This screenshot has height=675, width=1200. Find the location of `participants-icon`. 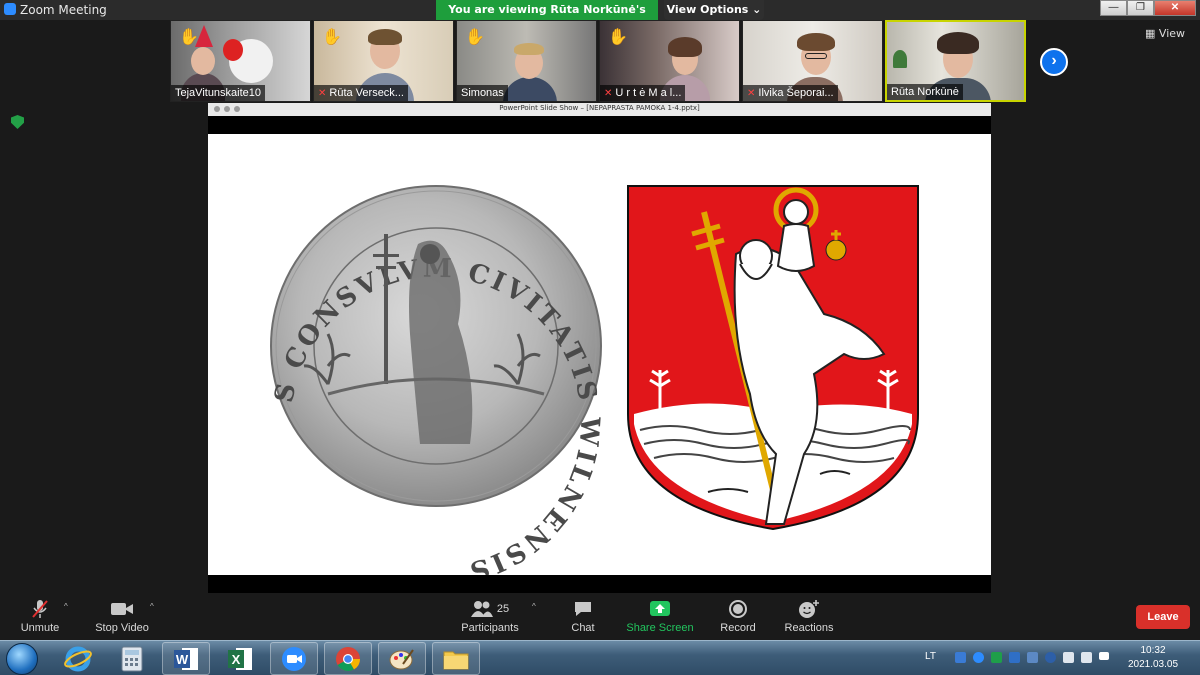

participants-icon is located at coordinates (481, 609).